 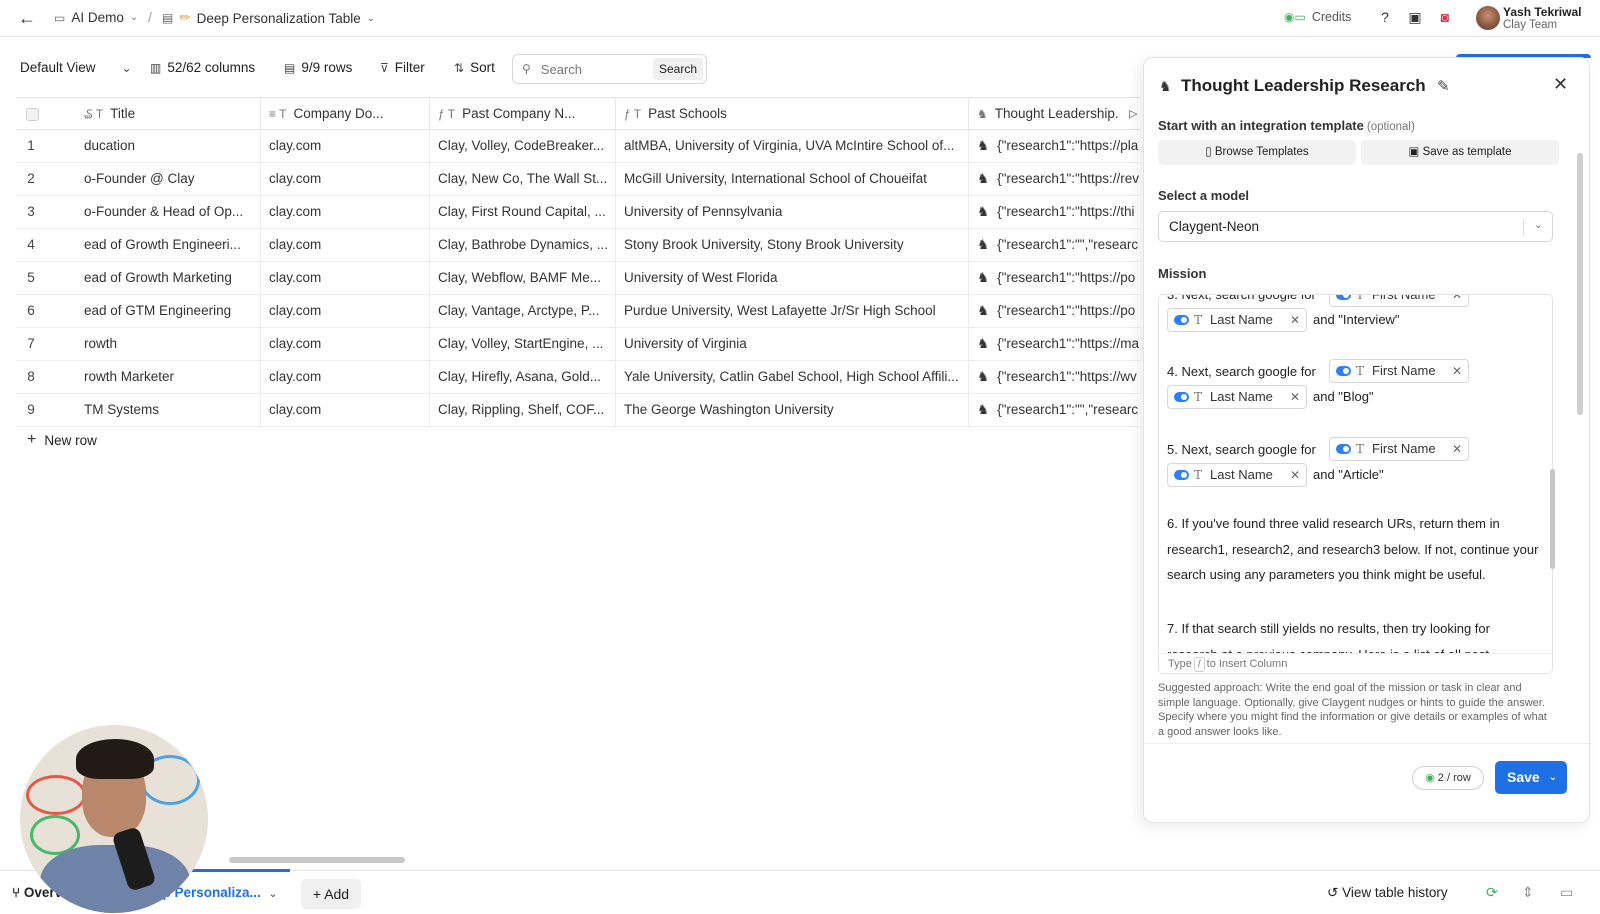 I want to click on model-select: Claygent-Neon ⌄, so click(x=1355, y=226).